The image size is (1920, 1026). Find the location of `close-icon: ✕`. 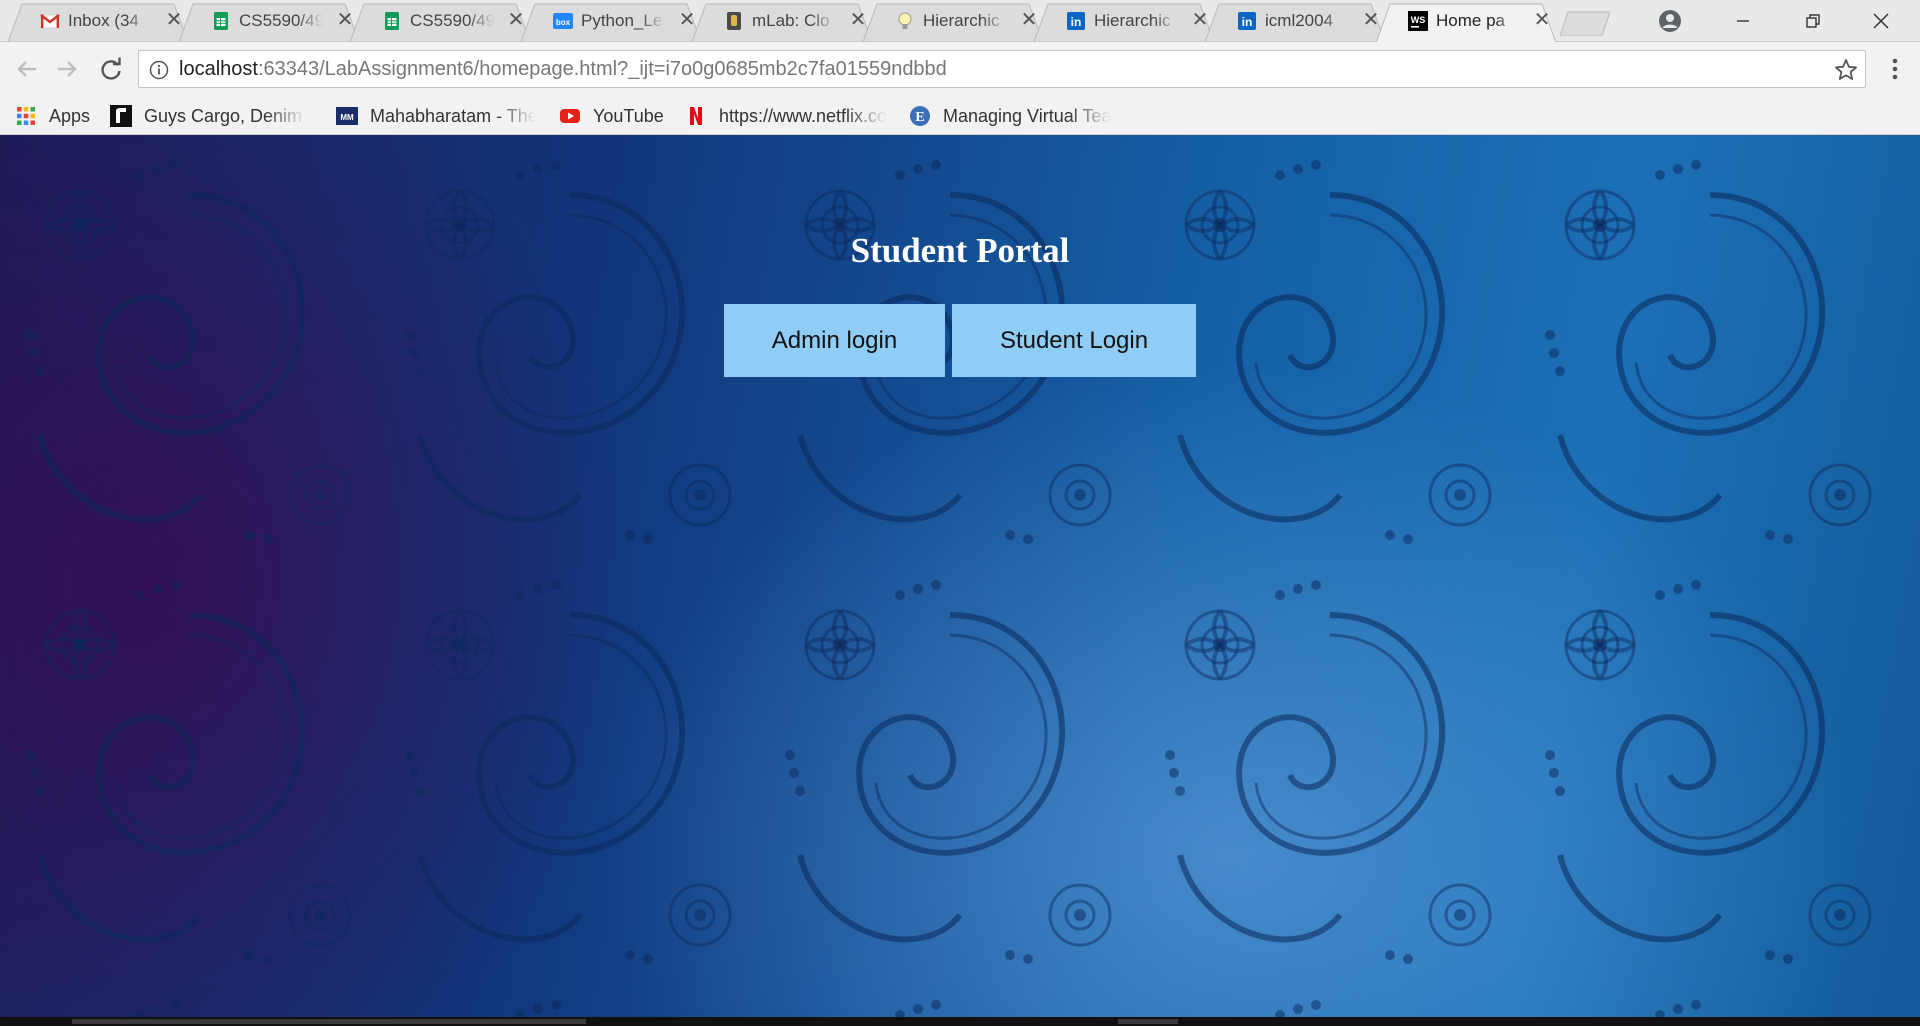

close-icon: ✕ is located at coordinates (1542, 20).